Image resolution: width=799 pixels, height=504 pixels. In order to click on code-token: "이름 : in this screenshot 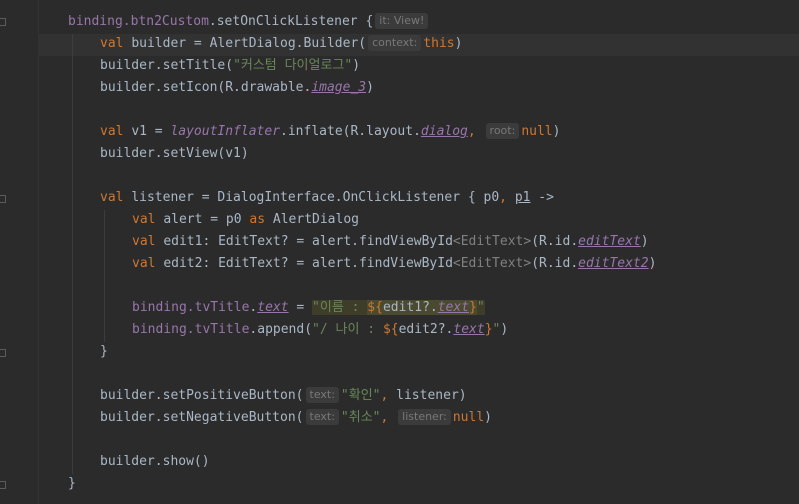, I will do `click(340, 307)`.